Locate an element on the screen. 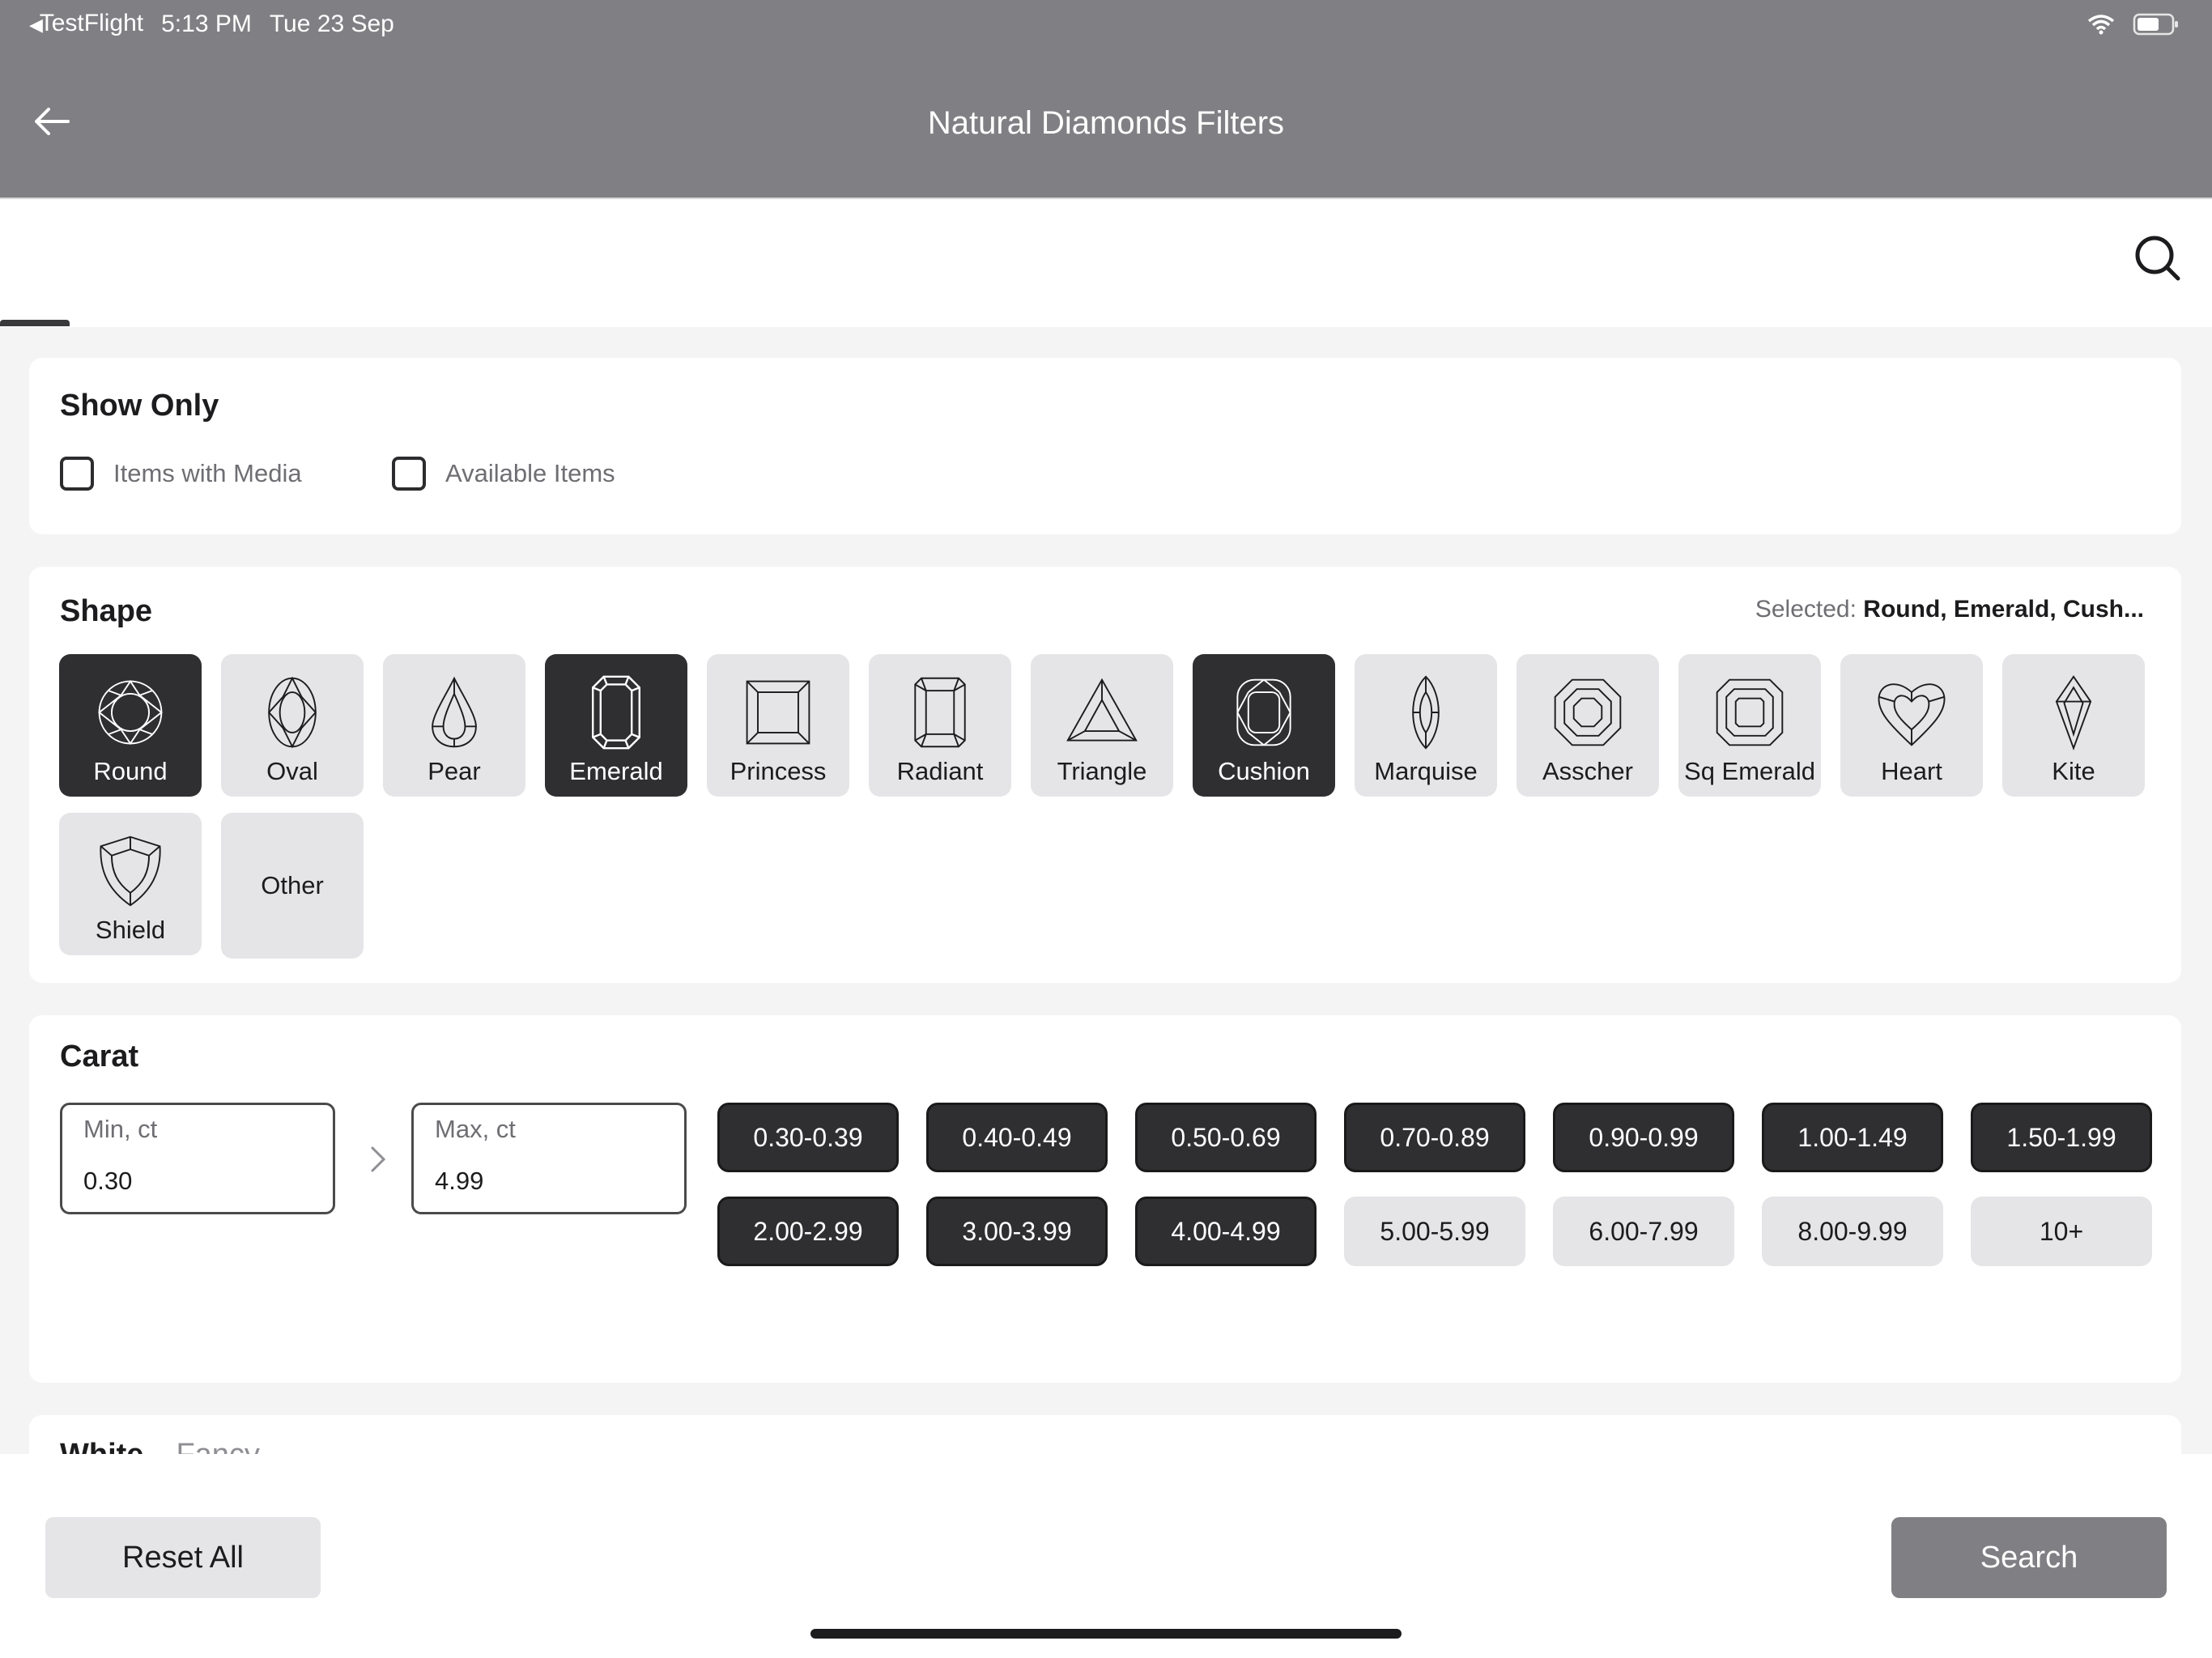  carat-range-chip: 0.40-0.49 is located at coordinates (1017, 1137).